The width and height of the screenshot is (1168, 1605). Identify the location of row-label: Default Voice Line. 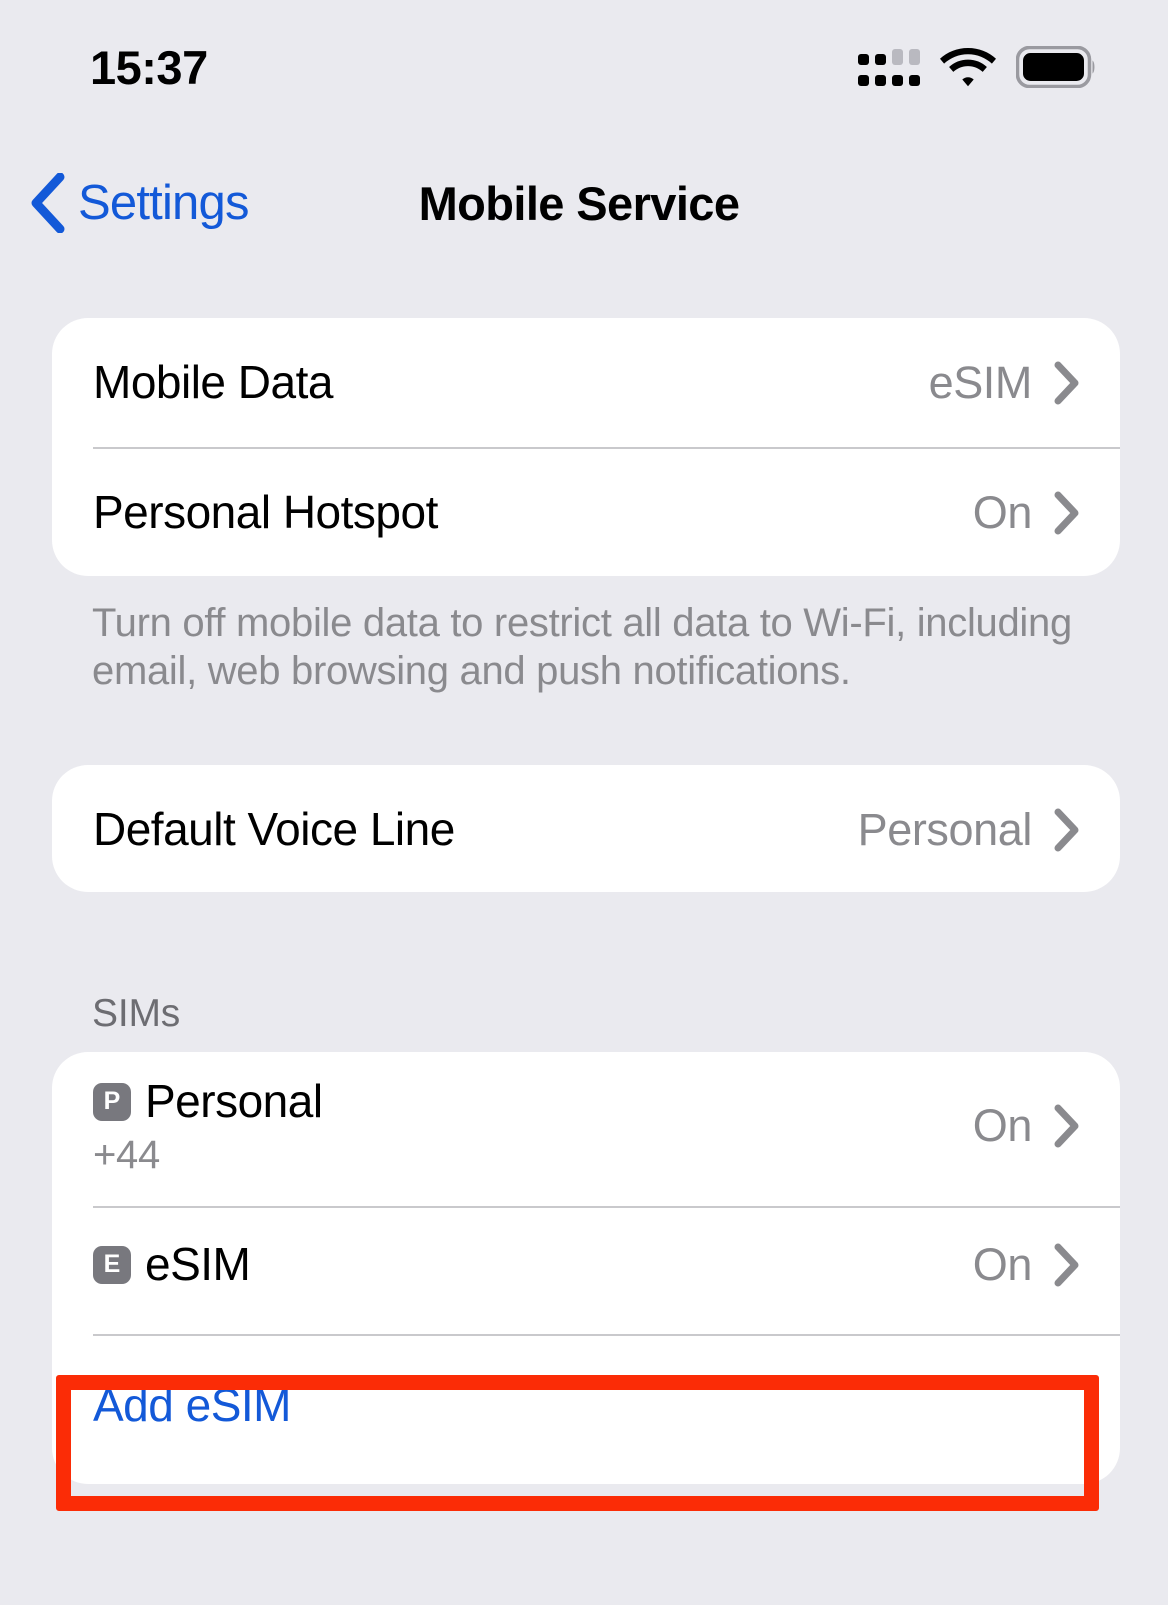
(274, 829).